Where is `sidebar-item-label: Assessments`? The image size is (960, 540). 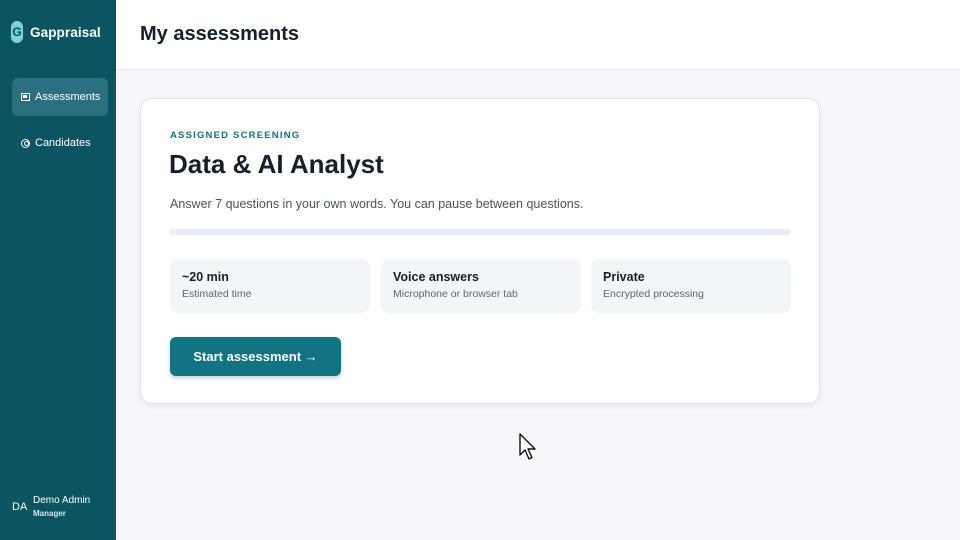 sidebar-item-label: Assessments is located at coordinates (68, 97).